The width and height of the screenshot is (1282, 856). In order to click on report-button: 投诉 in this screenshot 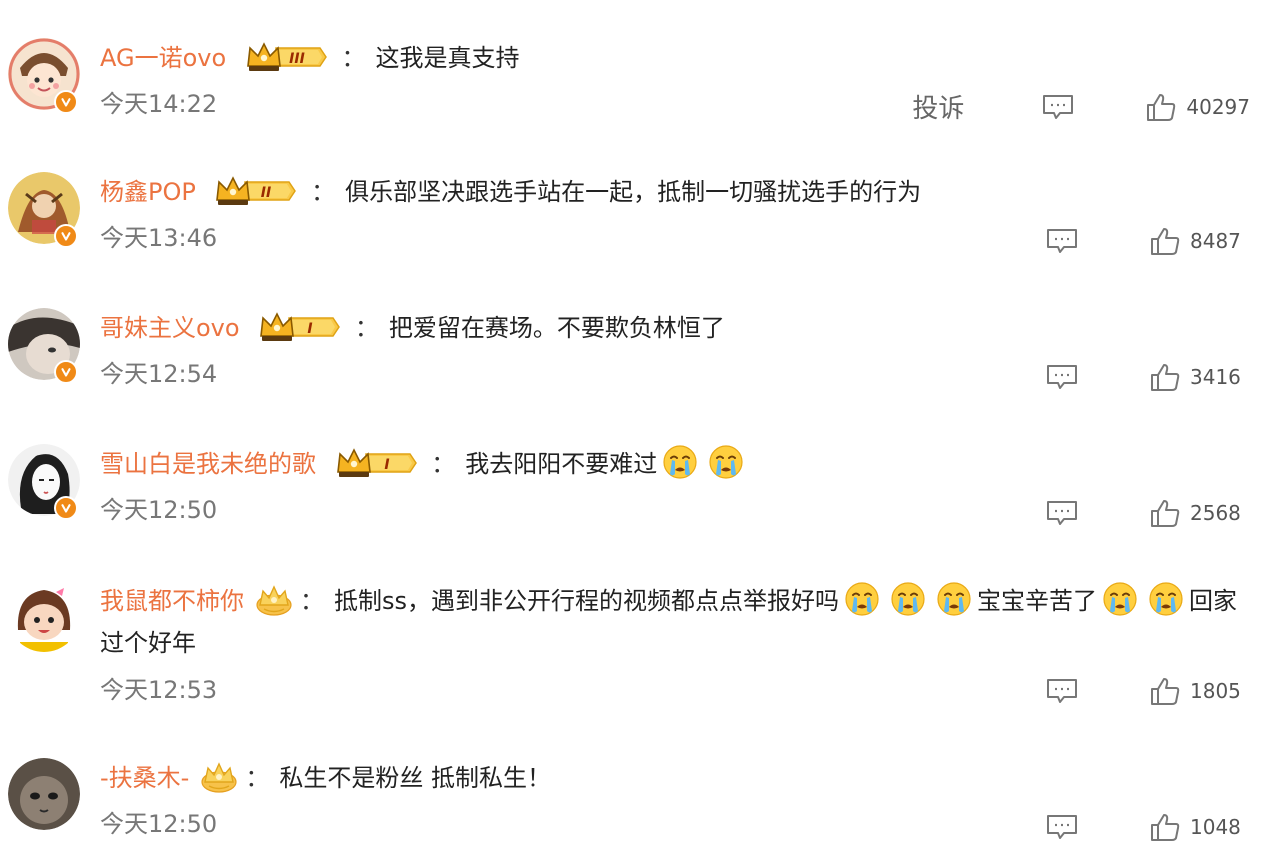, I will do `click(938, 106)`.